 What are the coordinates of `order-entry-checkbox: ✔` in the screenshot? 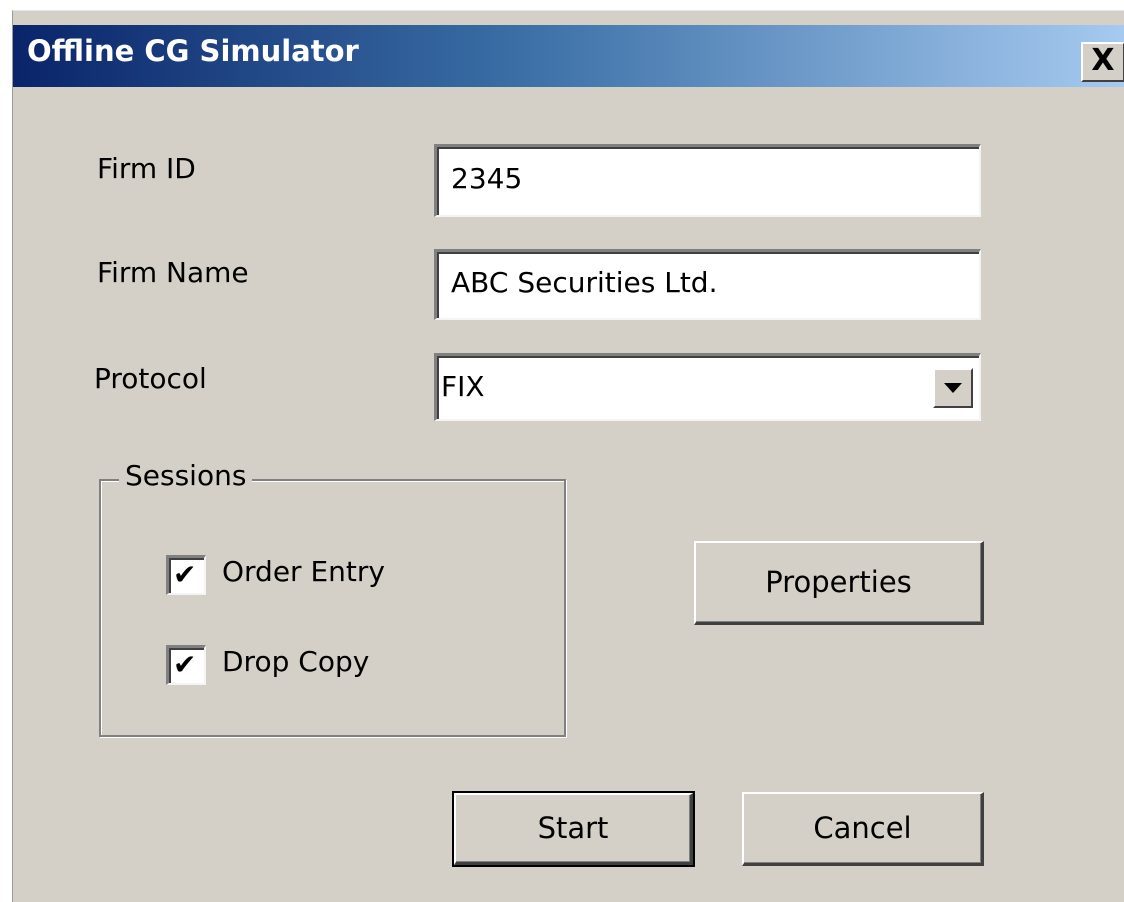 It's located at (186, 575).